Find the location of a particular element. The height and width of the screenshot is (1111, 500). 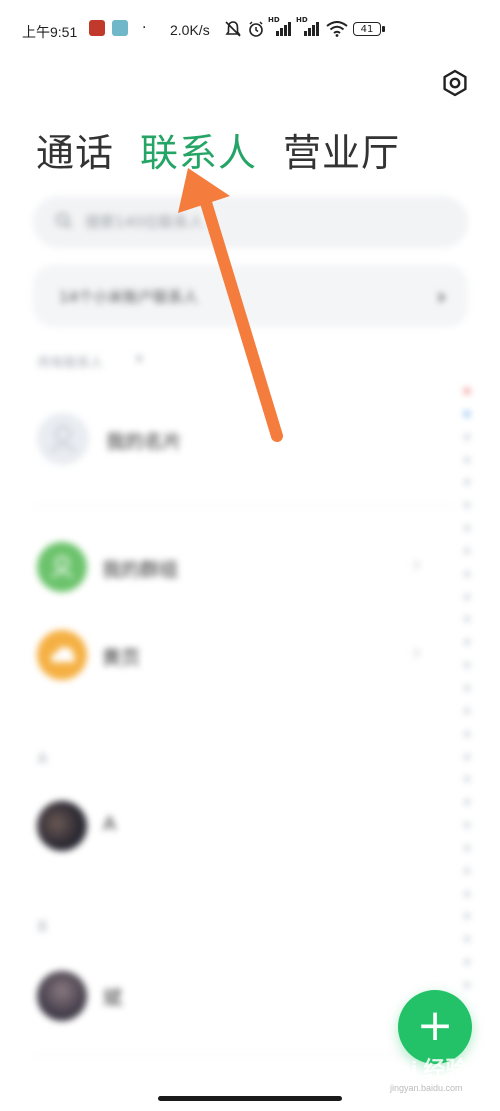

section-letter: A is located at coordinates (42, 759).